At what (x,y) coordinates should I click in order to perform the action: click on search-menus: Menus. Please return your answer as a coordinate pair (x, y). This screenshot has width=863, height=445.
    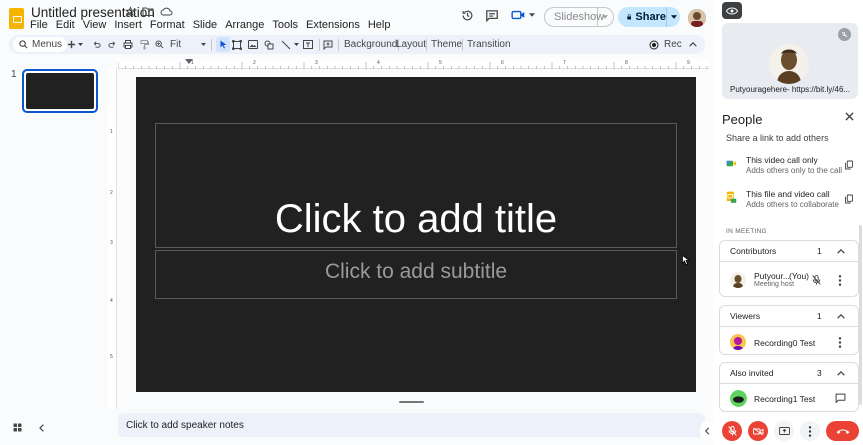
    Looking at the image, I should click on (40, 44).